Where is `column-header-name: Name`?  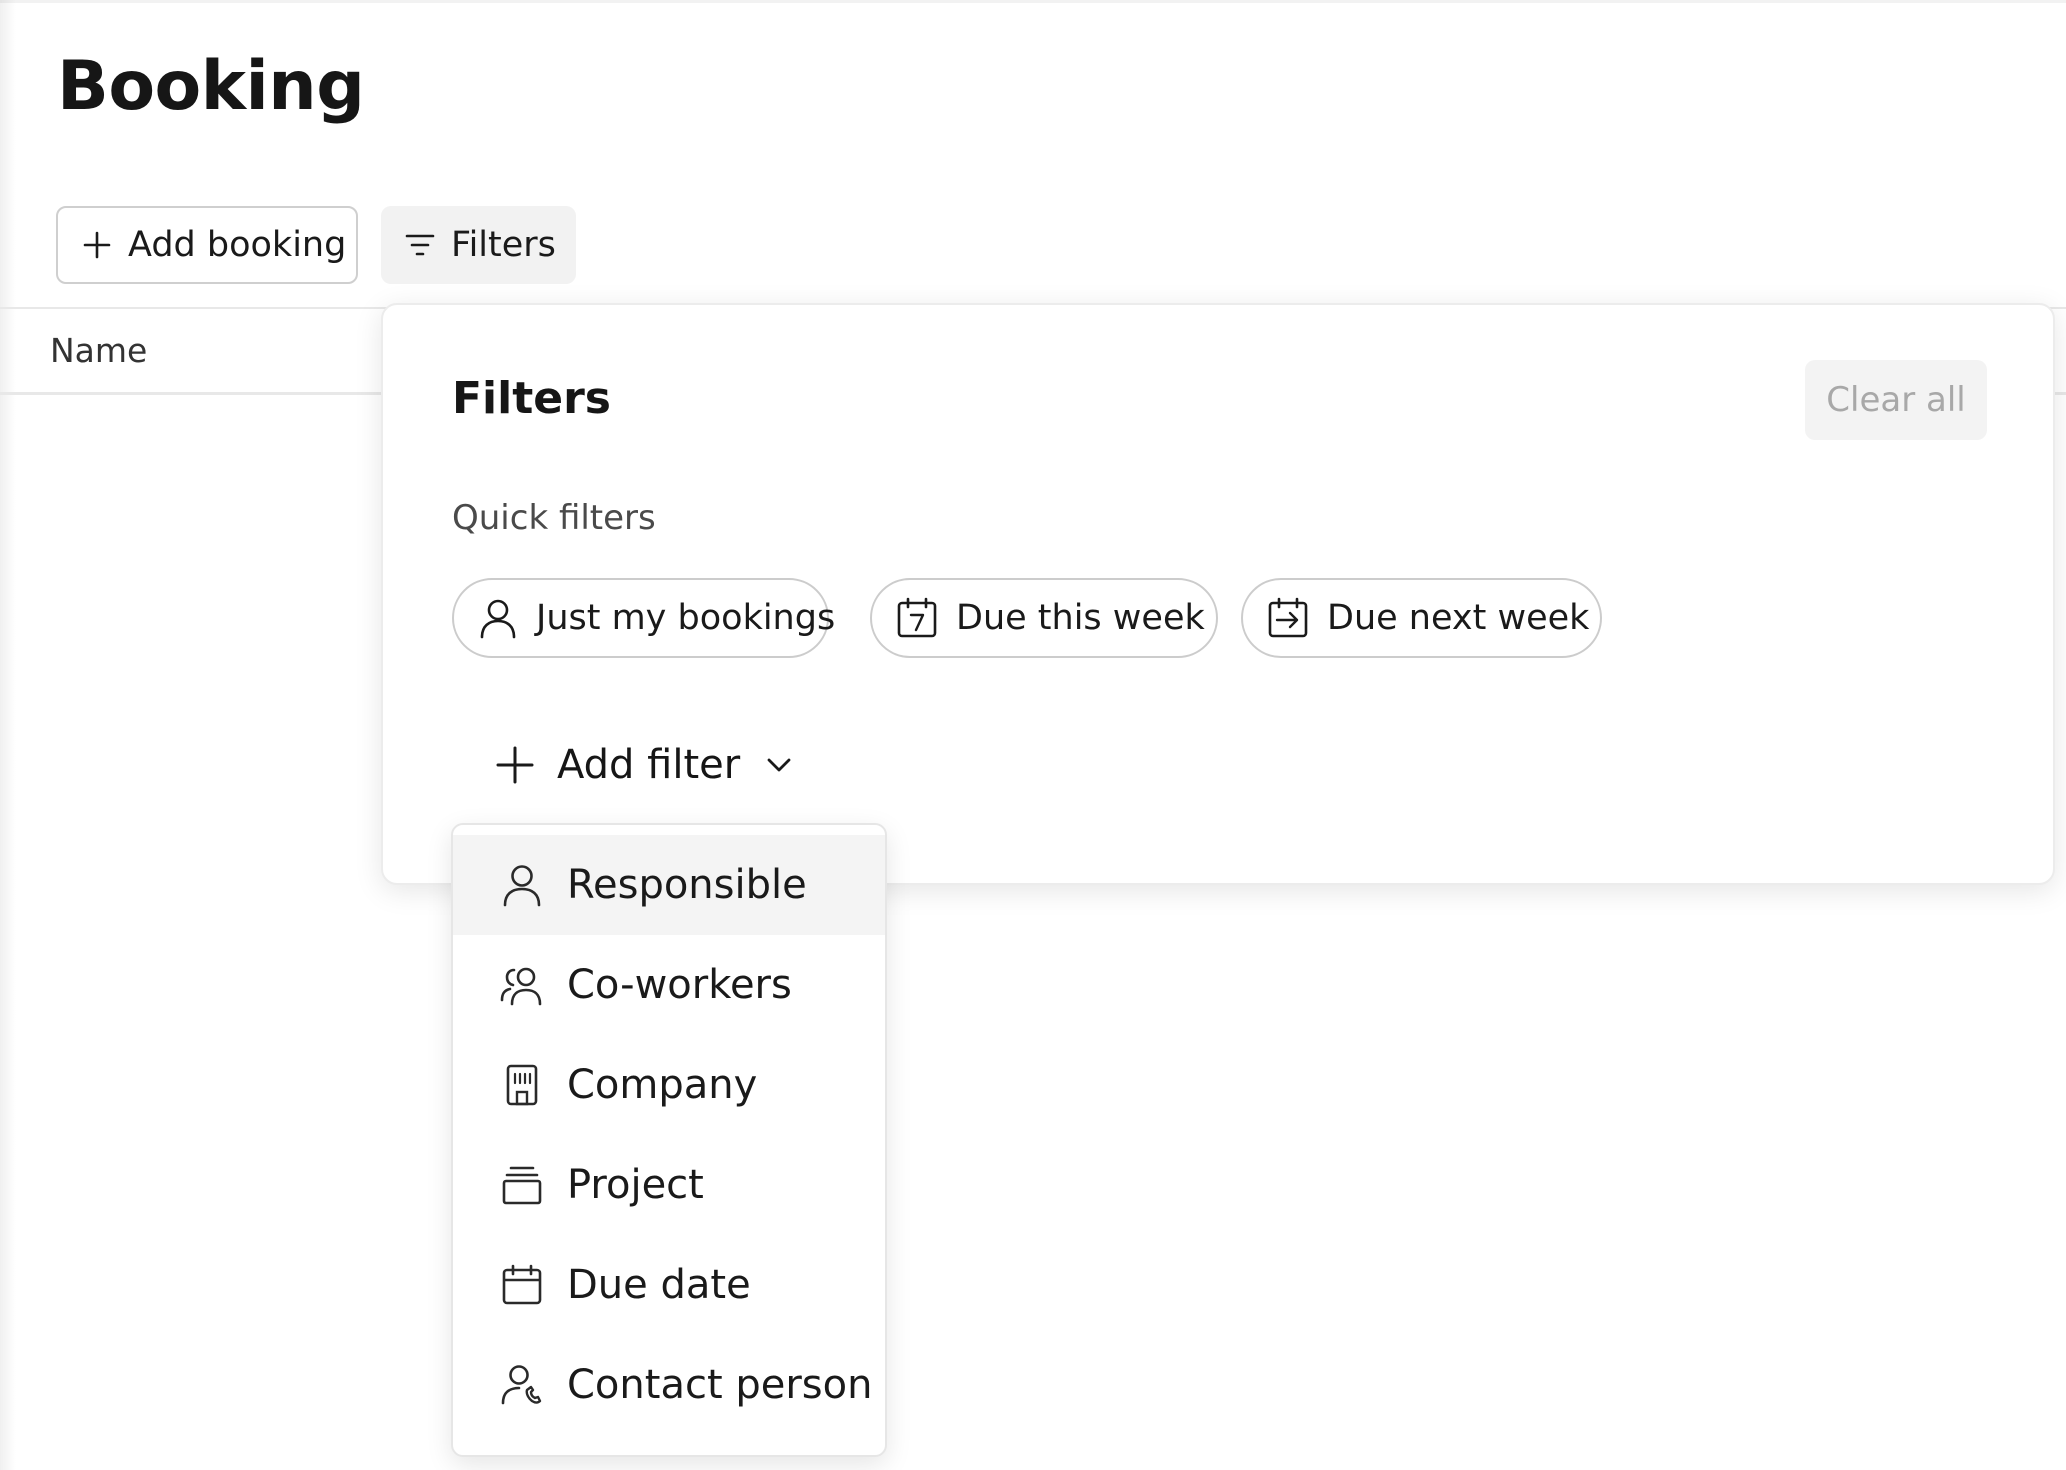 column-header-name: Name is located at coordinates (98, 350).